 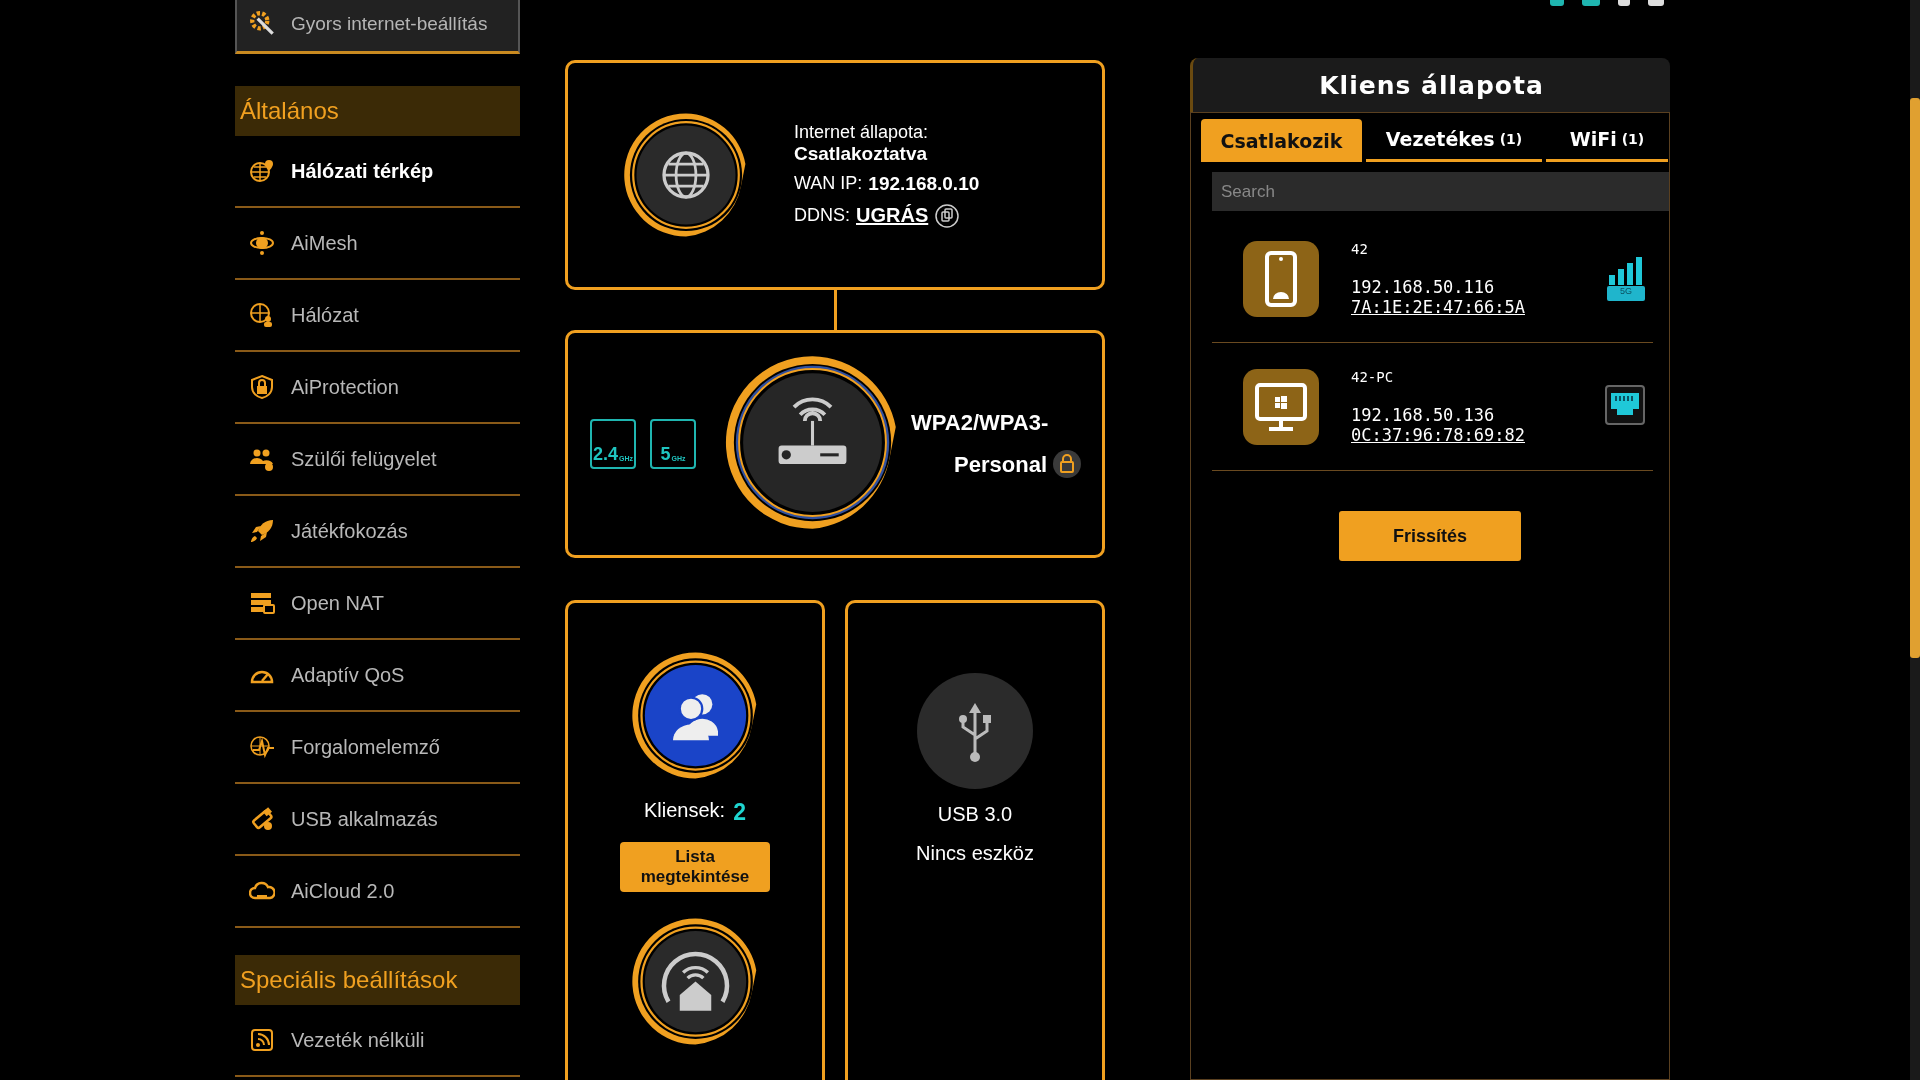 What do you see at coordinates (1067, 464) in the screenshot?
I see `lock-icon` at bounding box center [1067, 464].